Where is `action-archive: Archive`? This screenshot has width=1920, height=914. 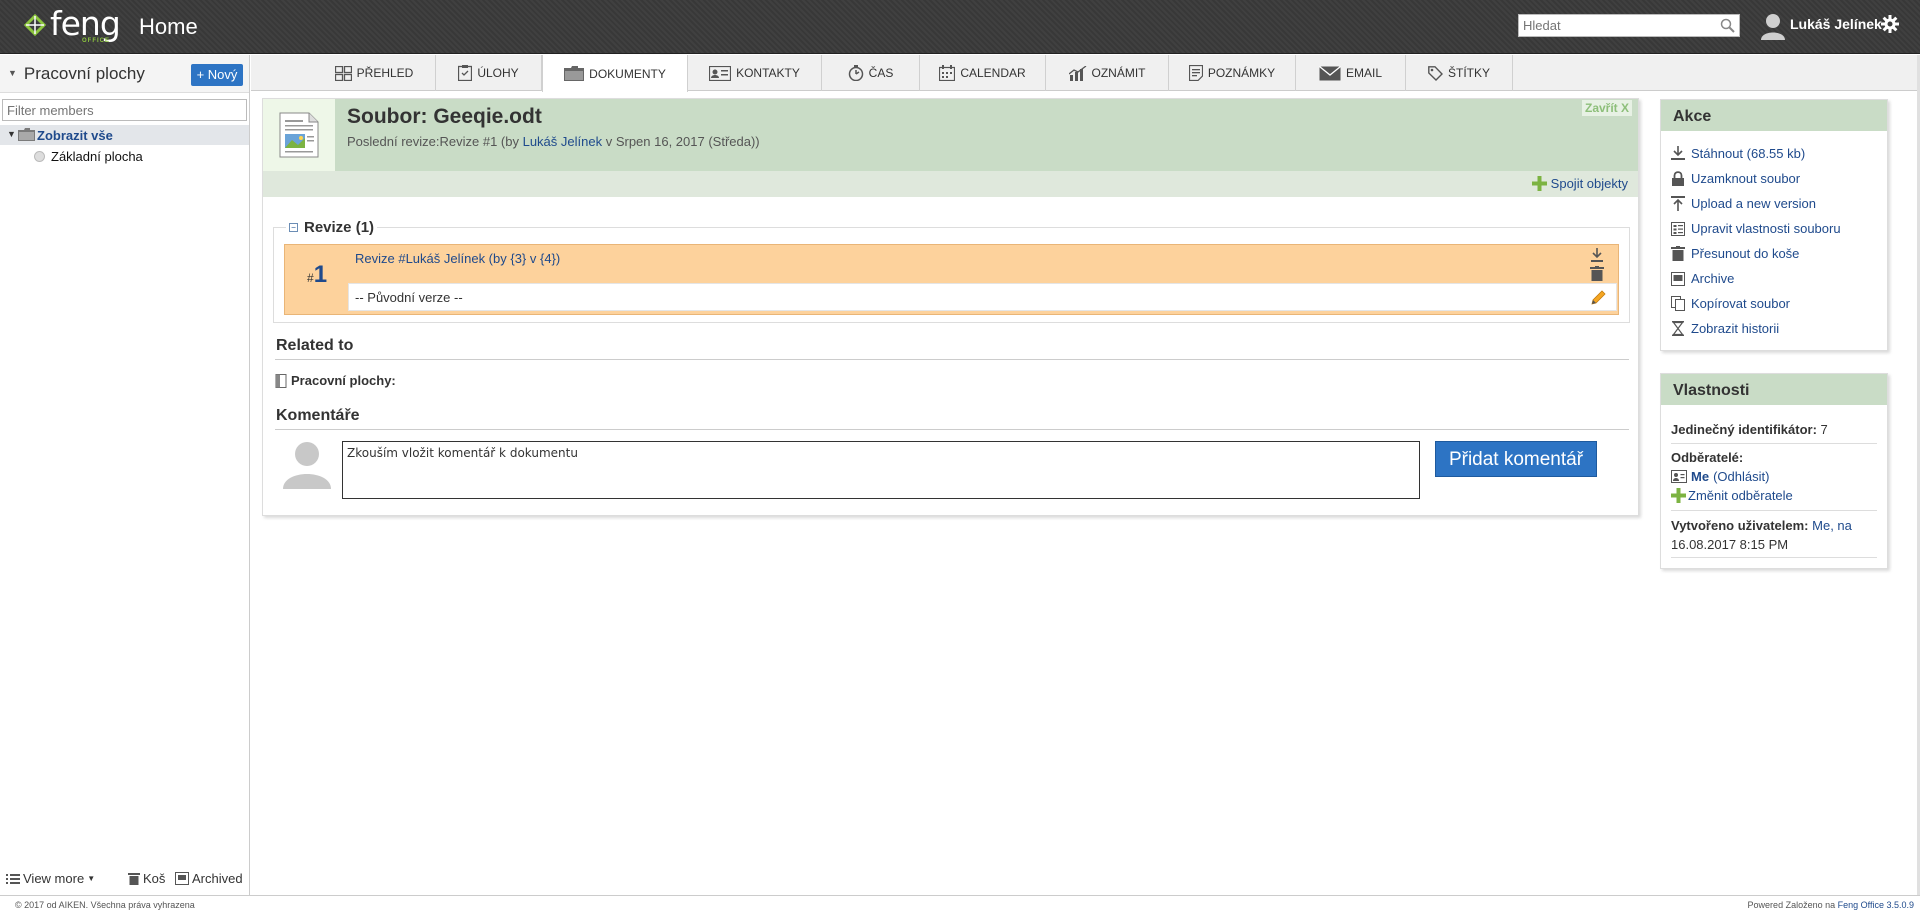 action-archive: Archive is located at coordinates (1702, 278).